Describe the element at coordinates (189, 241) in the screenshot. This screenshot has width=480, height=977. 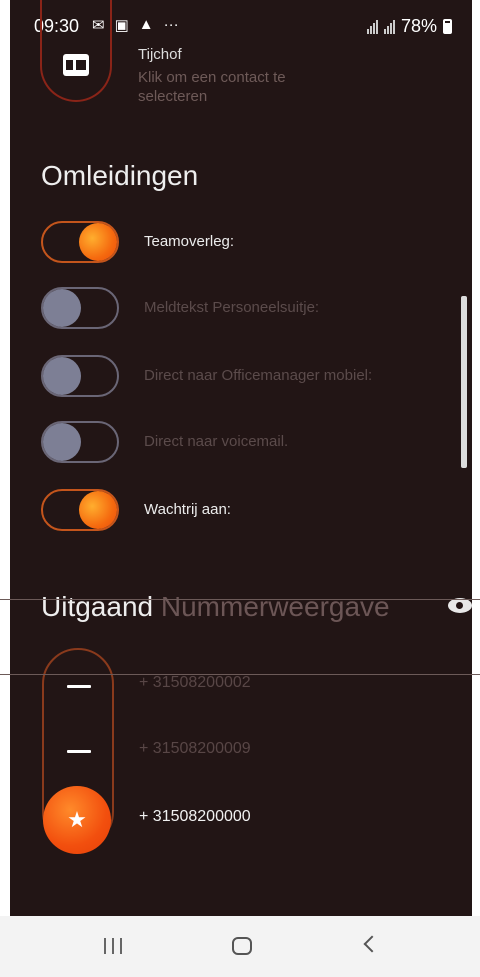
I see `diversion-label: Teamoverleg:` at that location.